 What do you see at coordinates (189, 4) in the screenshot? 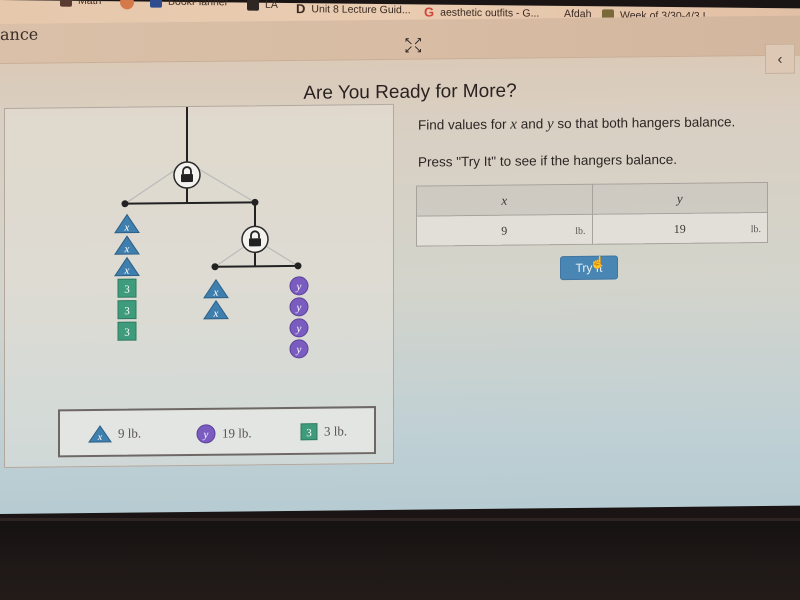
I see `bookmark-bookplanner: BookPlanner` at bounding box center [189, 4].